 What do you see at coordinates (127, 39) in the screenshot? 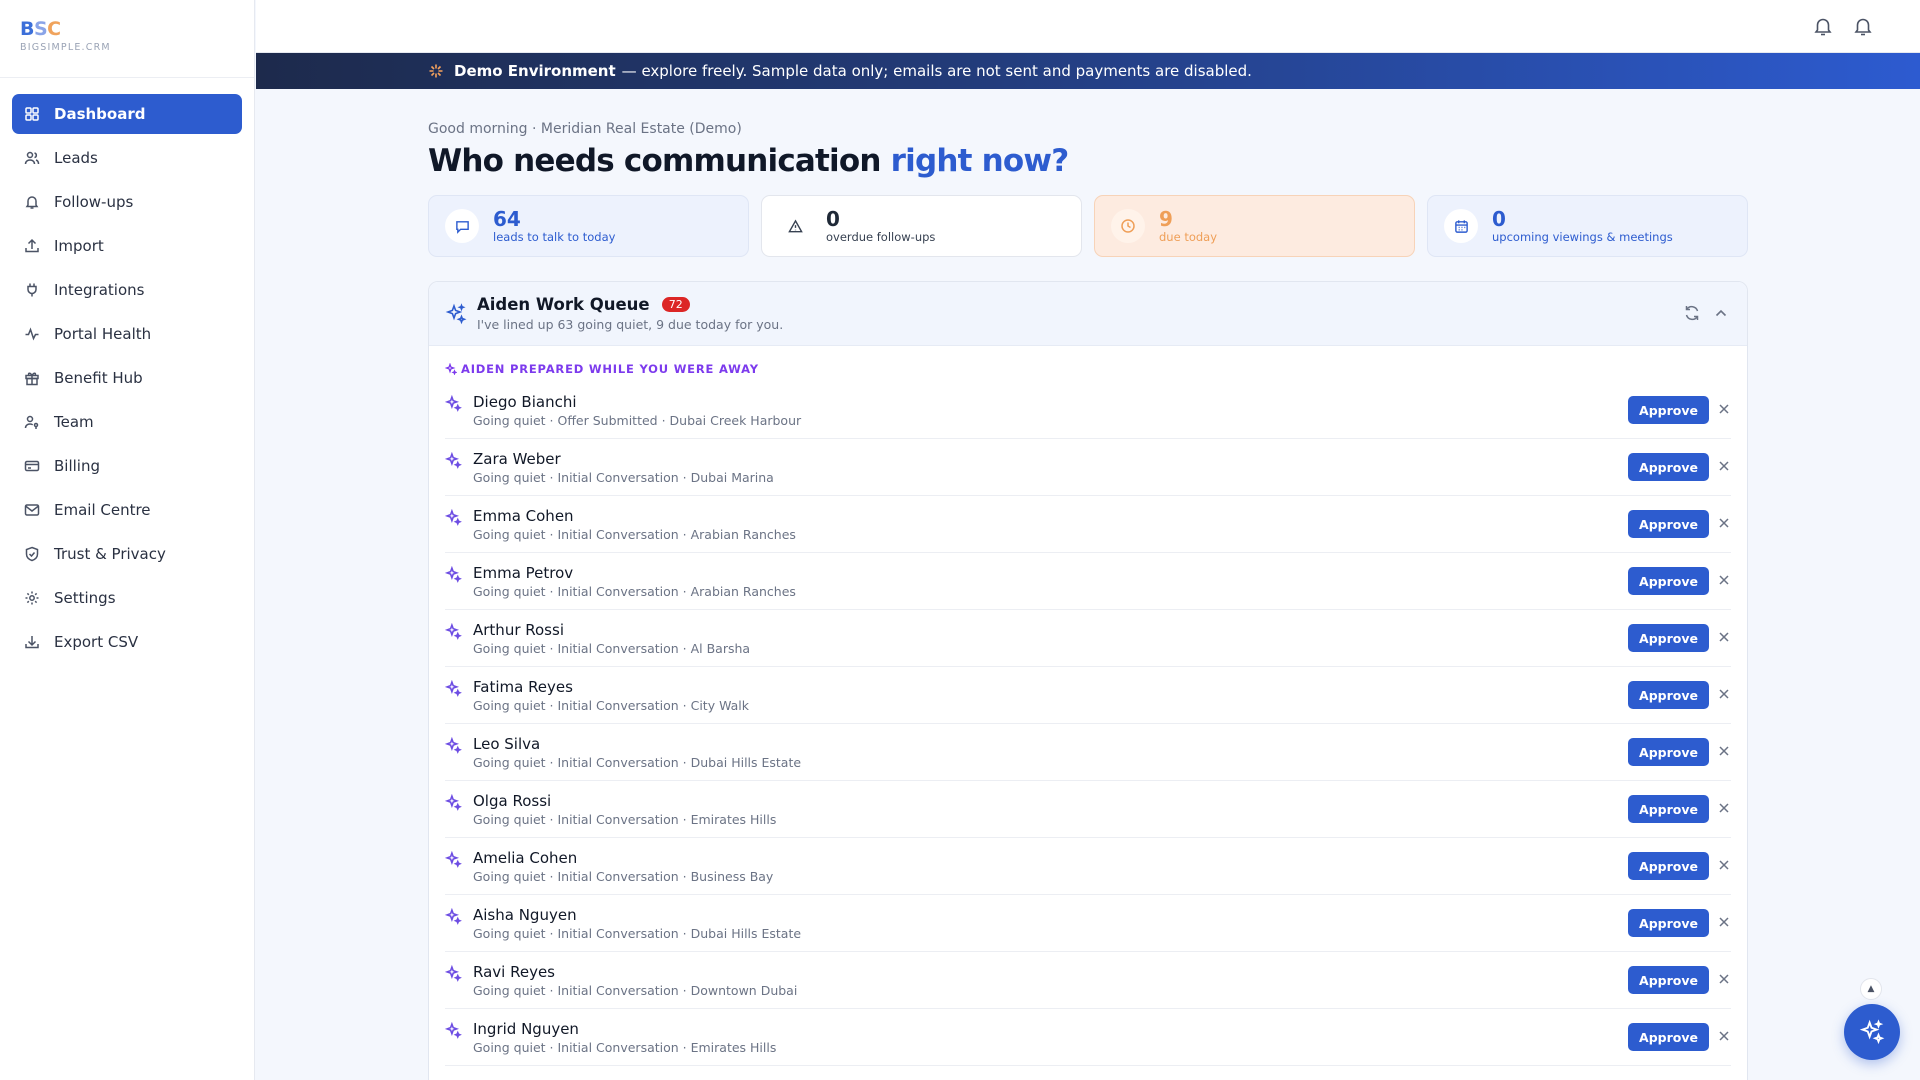
I see `brand: BSC BIGSIMPLE.CRM` at bounding box center [127, 39].